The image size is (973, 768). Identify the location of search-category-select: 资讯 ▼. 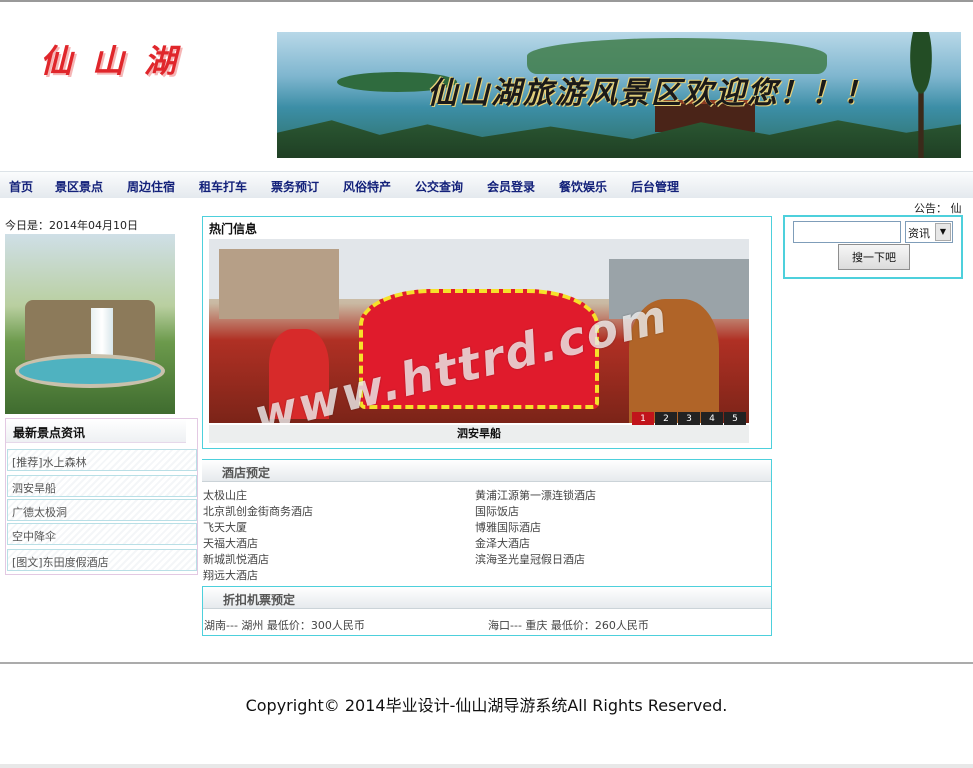
(929, 232).